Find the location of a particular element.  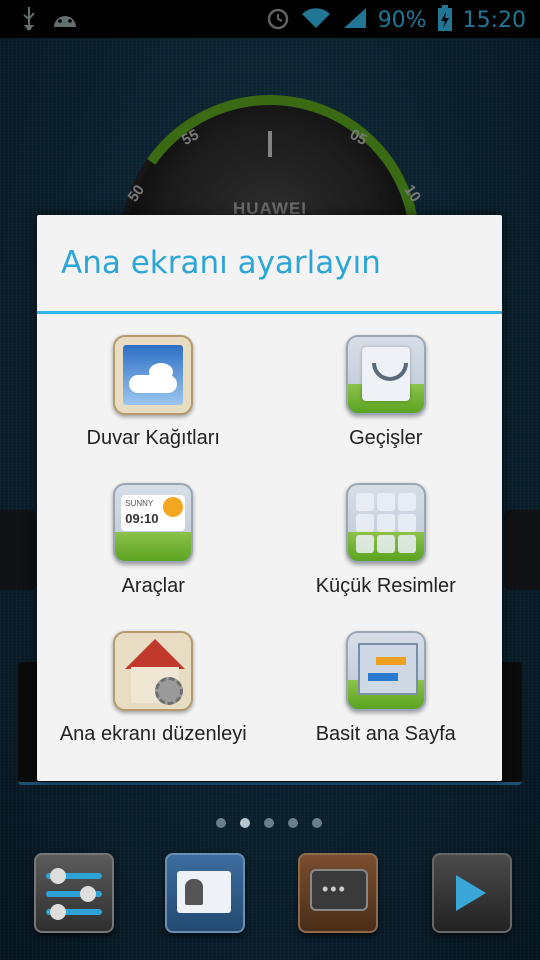

option-transitions: Geçişler is located at coordinates (386, 409).